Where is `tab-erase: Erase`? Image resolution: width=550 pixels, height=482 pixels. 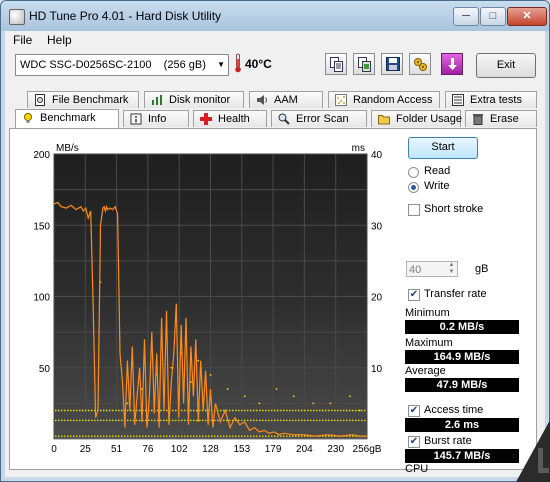
tab-erase: Erase is located at coordinates (501, 118).